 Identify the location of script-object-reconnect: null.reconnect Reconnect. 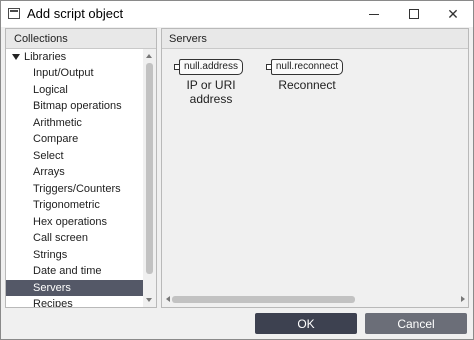
(305, 75).